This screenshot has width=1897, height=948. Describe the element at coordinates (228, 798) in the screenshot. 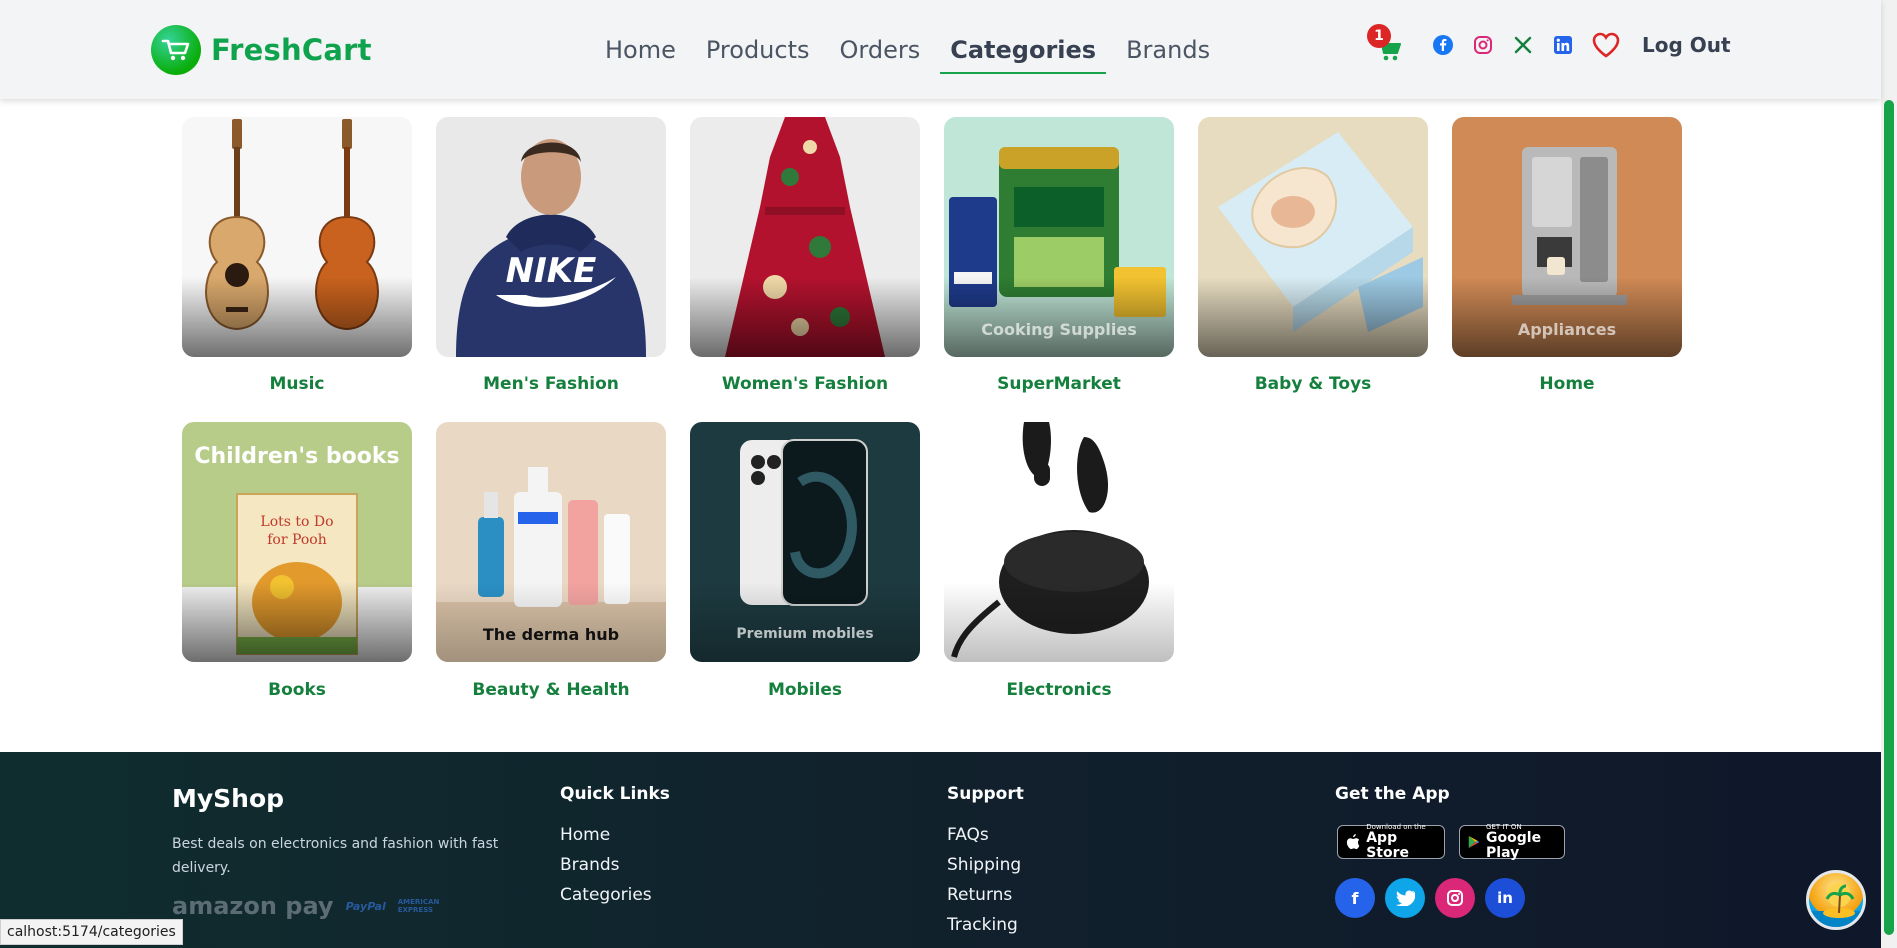

I see `footer-brand: MyShop` at that location.